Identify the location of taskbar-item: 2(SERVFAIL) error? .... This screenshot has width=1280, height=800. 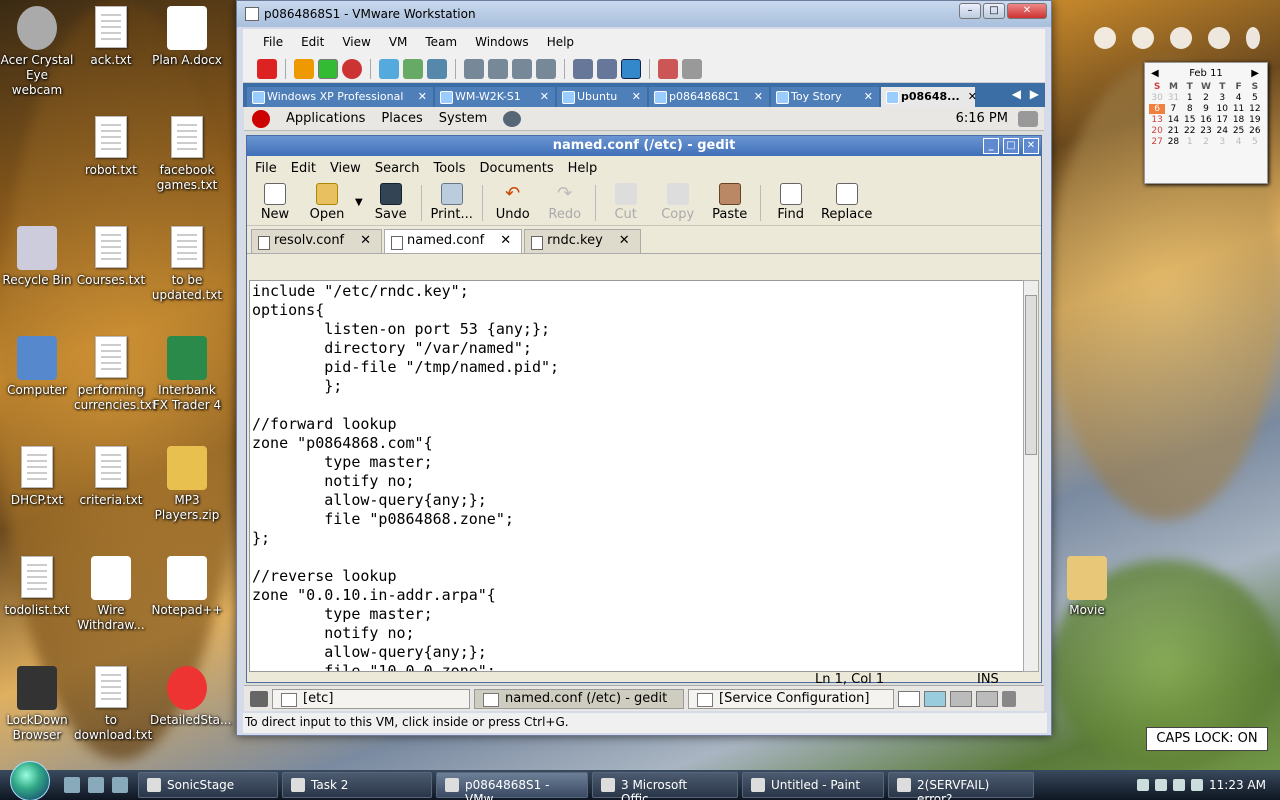
(961, 786).